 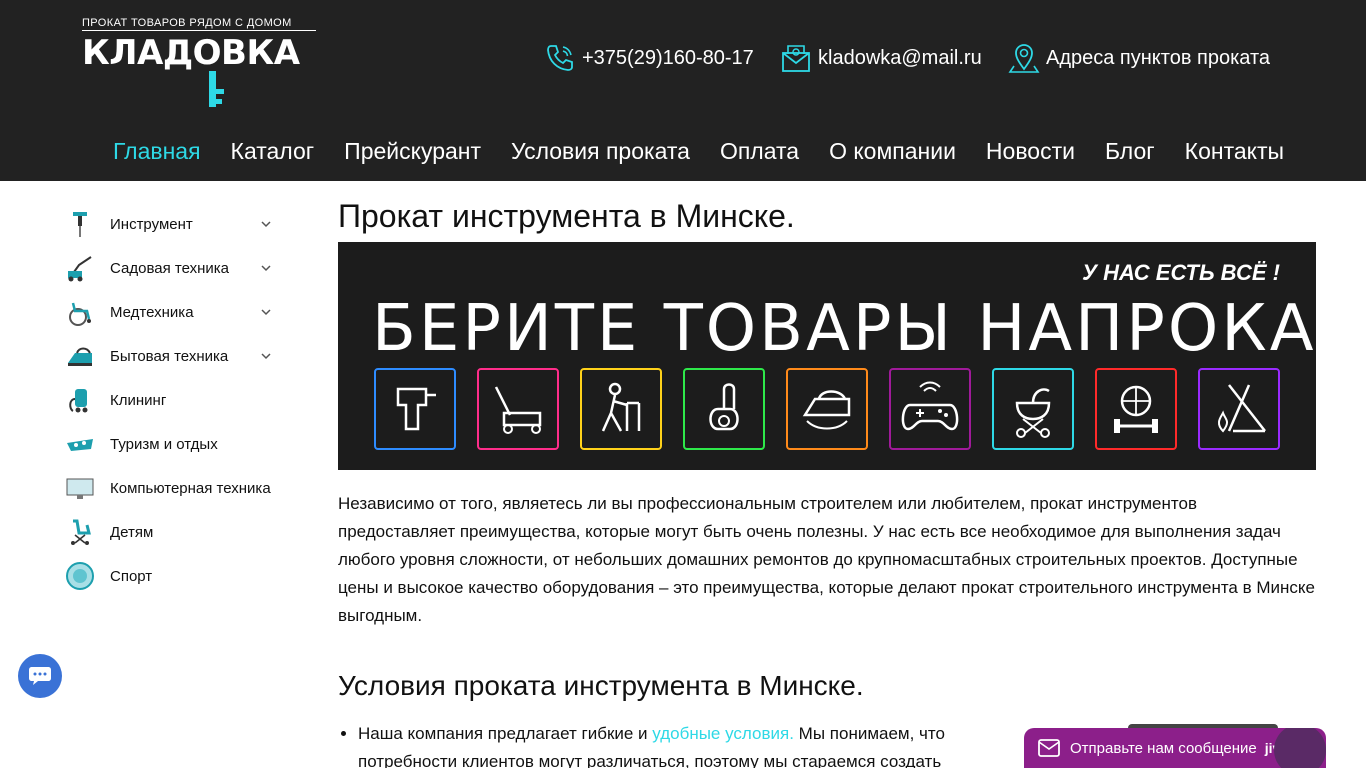 What do you see at coordinates (1049, 748) in the screenshot?
I see `message-icon` at bounding box center [1049, 748].